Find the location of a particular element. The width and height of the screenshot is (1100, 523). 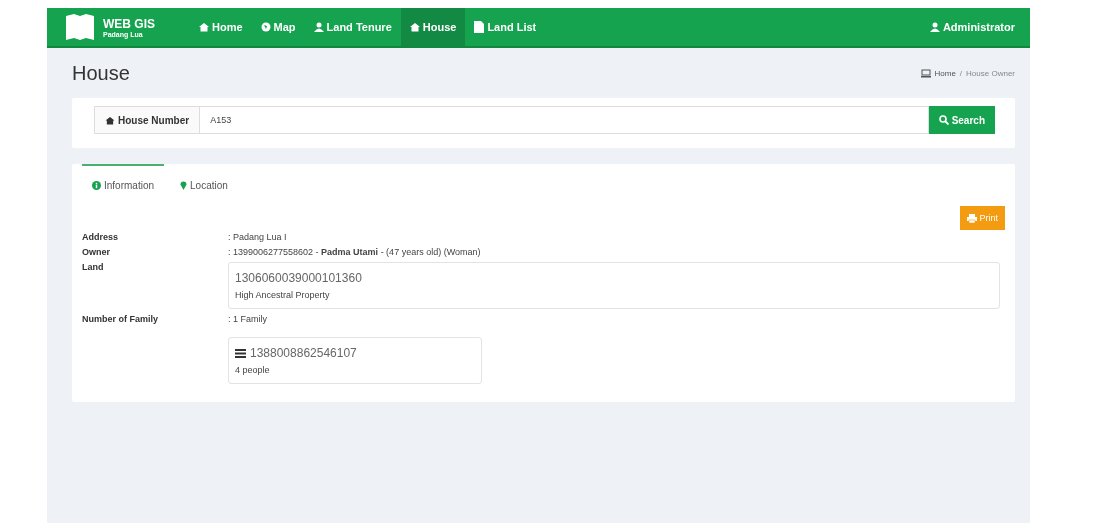

field-label: Land is located at coordinates (93, 268).